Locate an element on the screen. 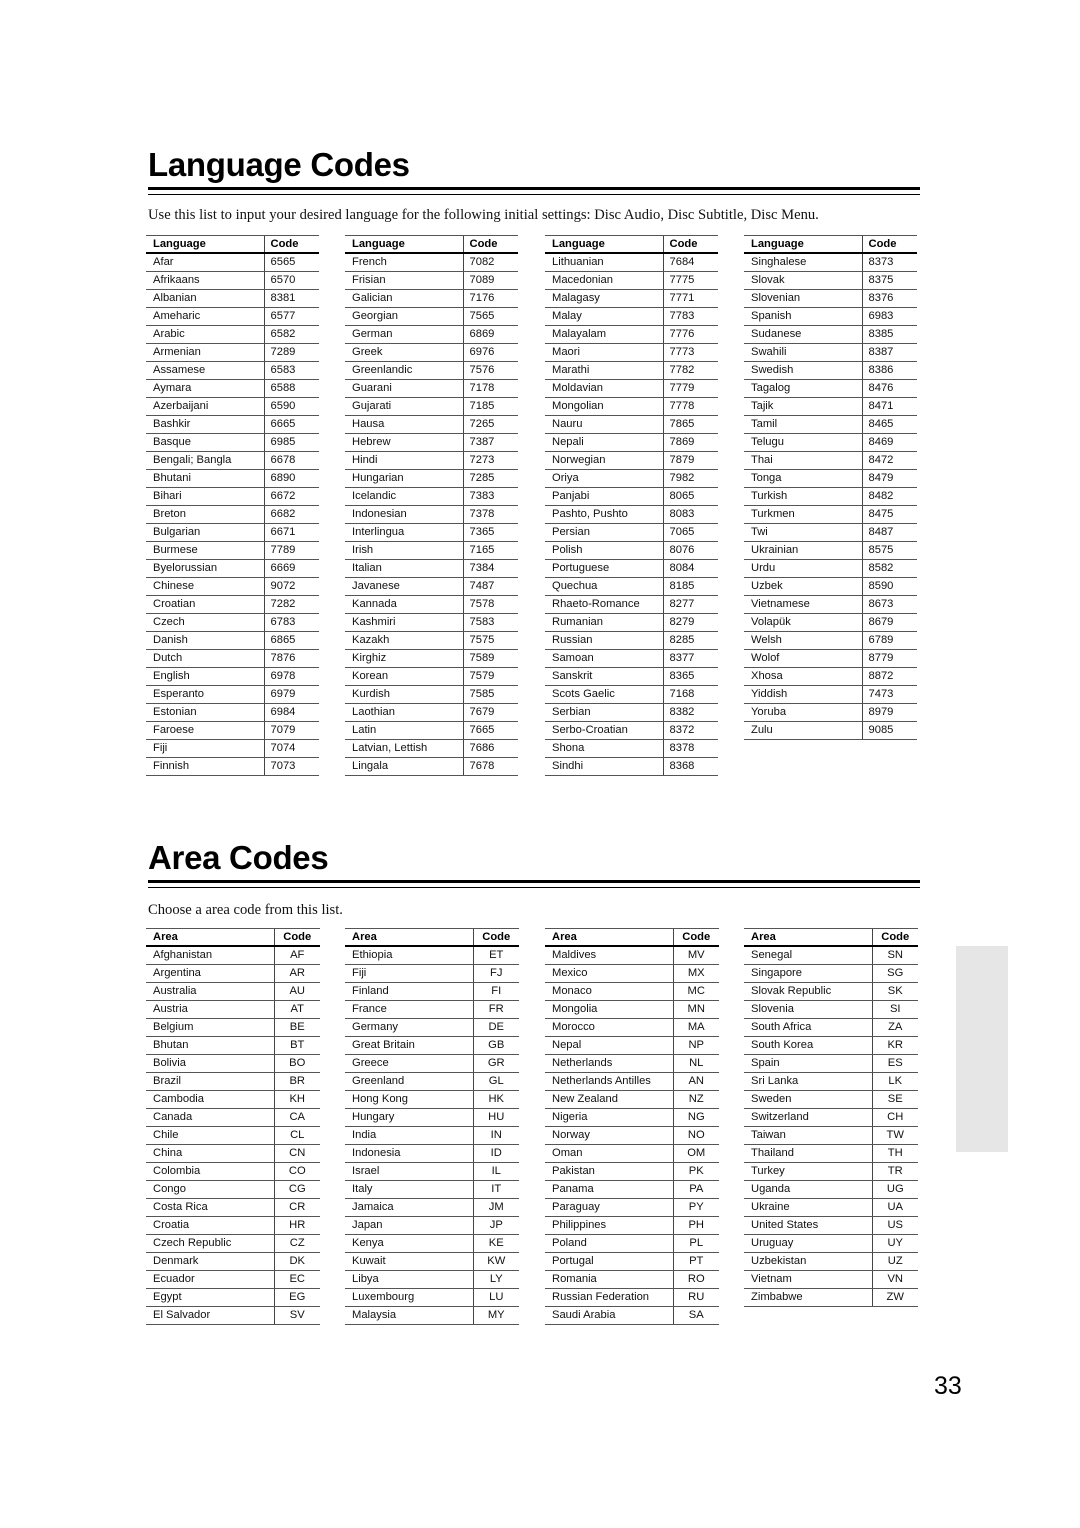 Image resolution: width=1080 pixels, height=1528 pixels. area-code: NZ is located at coordinates (695, 1099).